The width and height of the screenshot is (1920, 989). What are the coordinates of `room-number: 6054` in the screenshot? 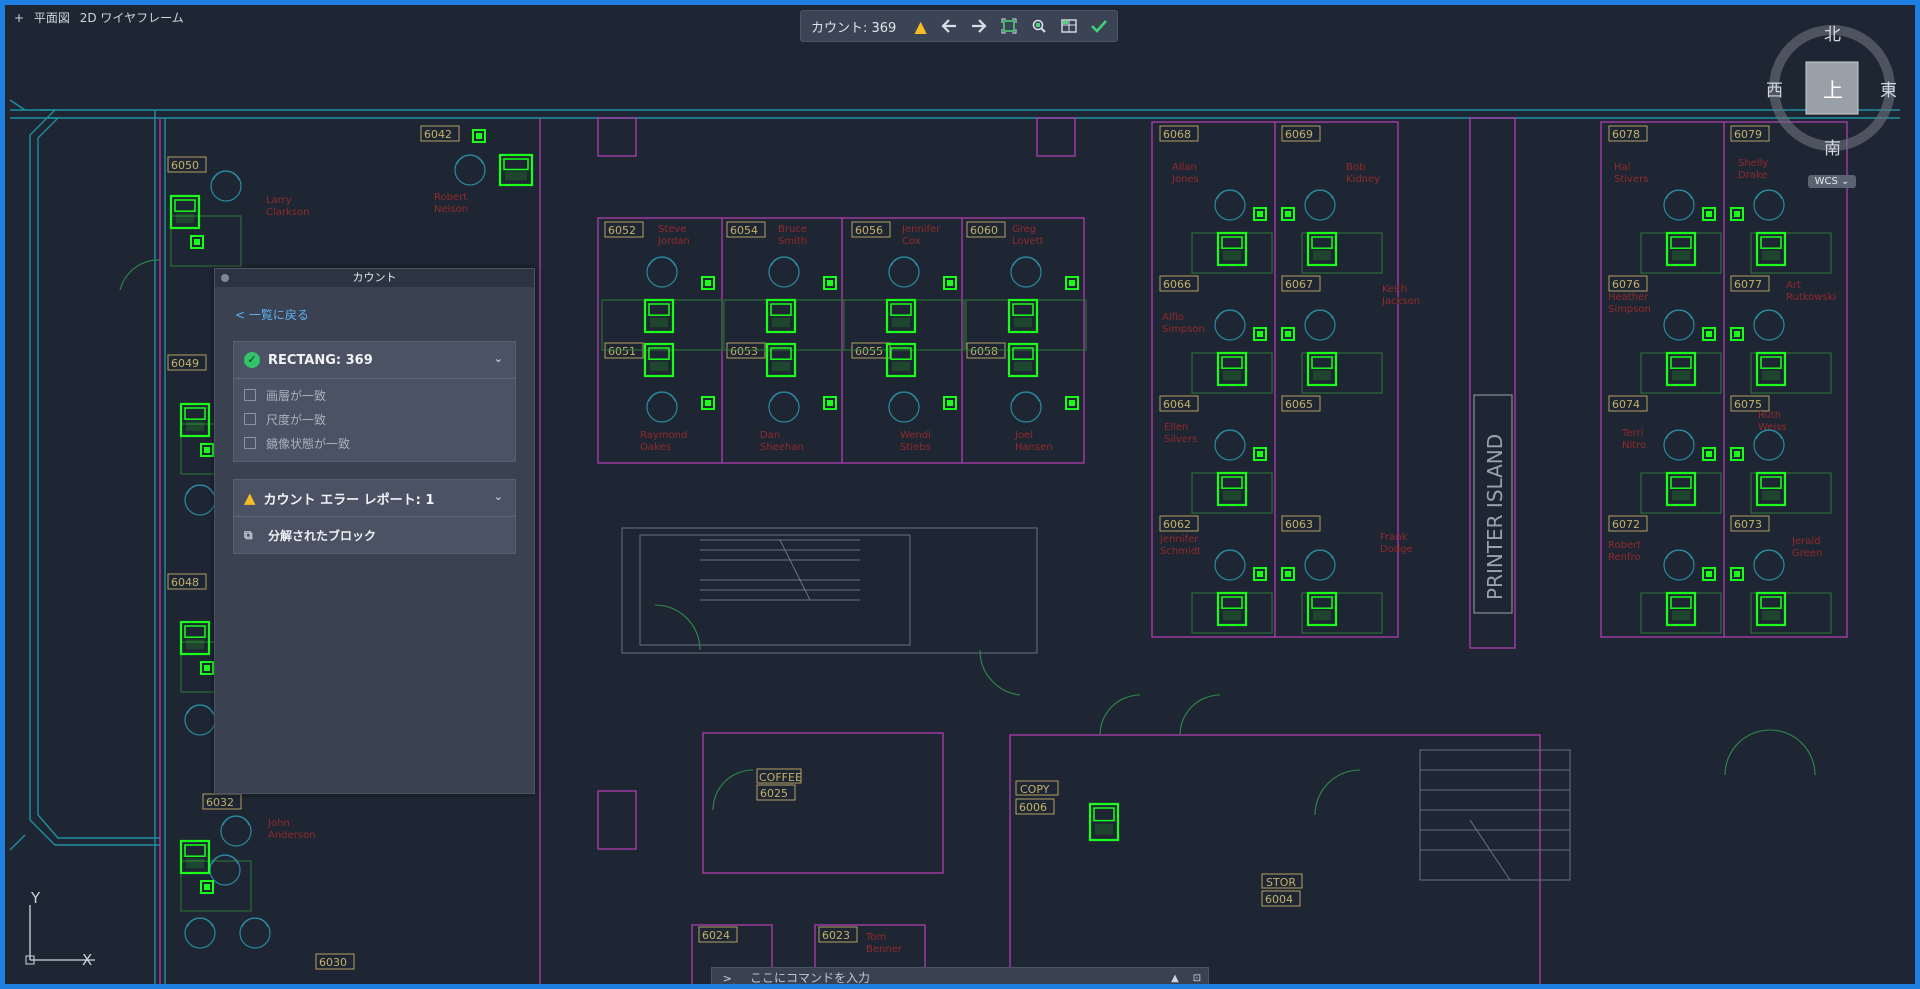 It's located at (744, 230).